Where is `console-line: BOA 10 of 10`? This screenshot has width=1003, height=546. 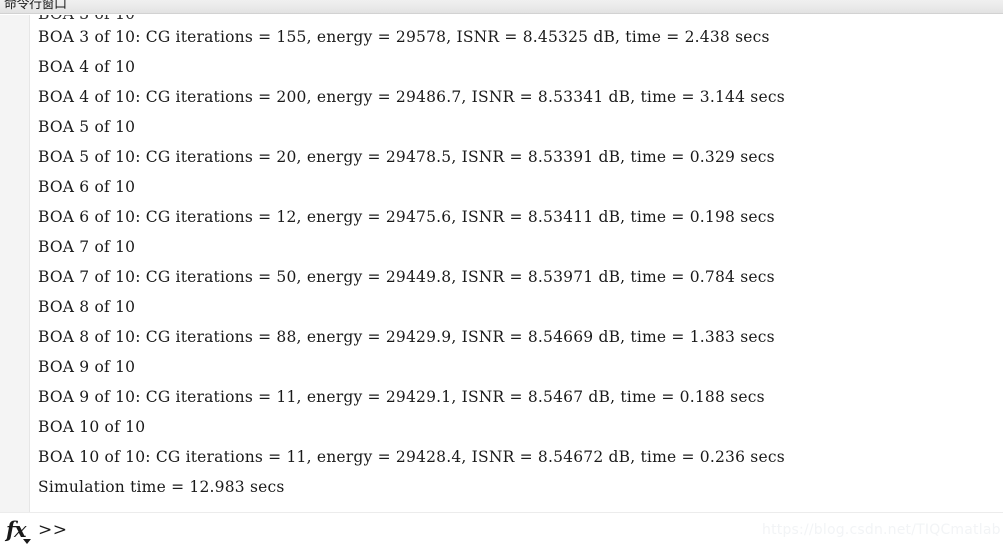 console-line: BOA 10 of 10 is located at coordinates (92, 427).